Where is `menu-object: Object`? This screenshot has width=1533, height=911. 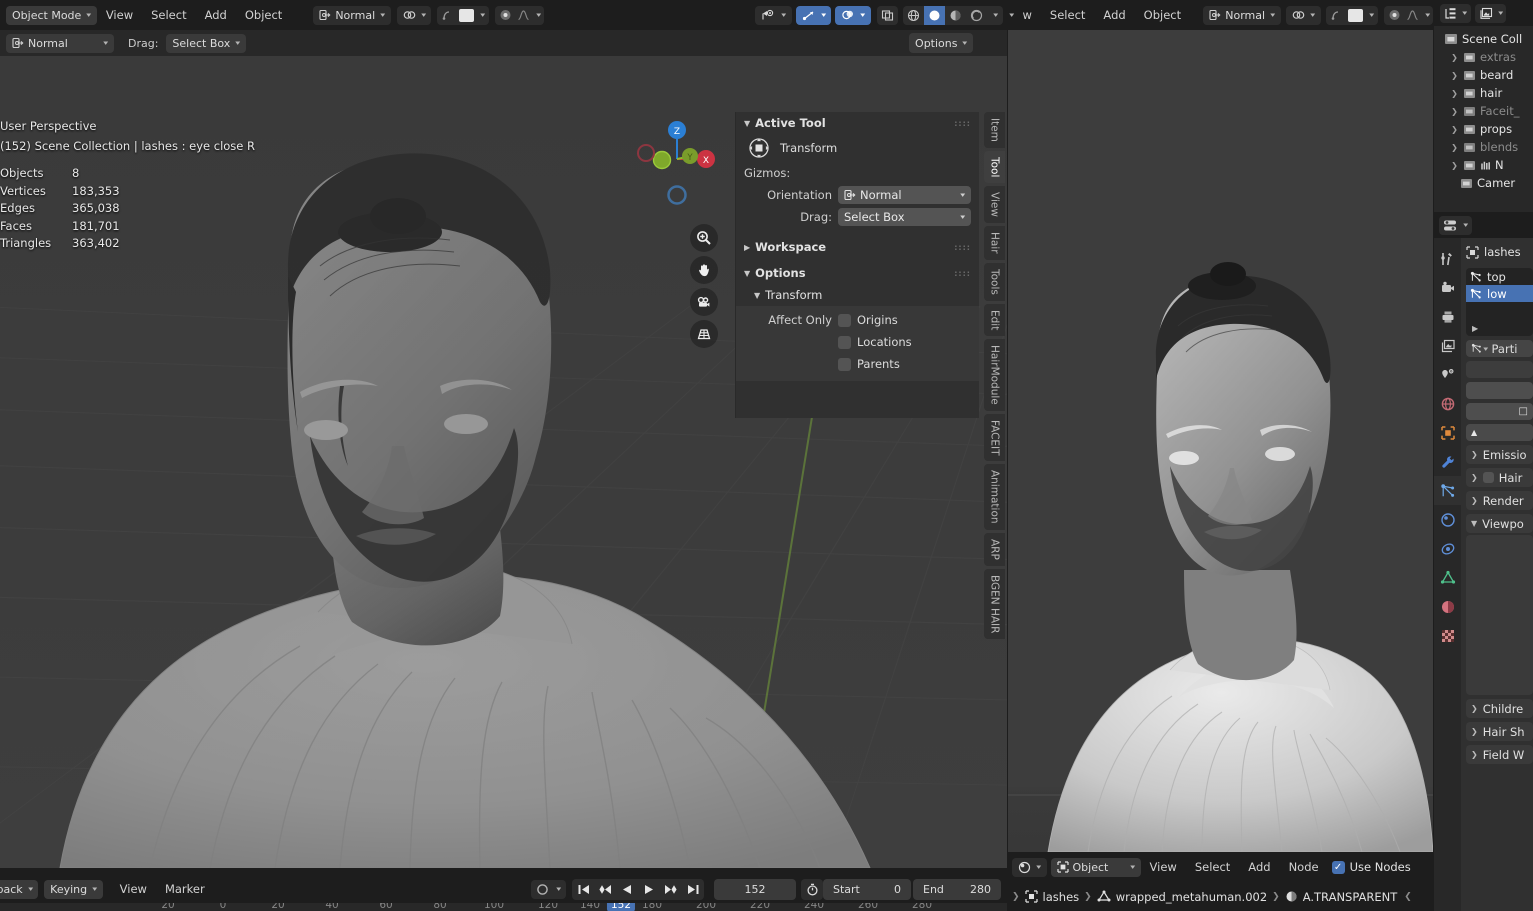
menu-object: Object is located at coordinates (263, 15).